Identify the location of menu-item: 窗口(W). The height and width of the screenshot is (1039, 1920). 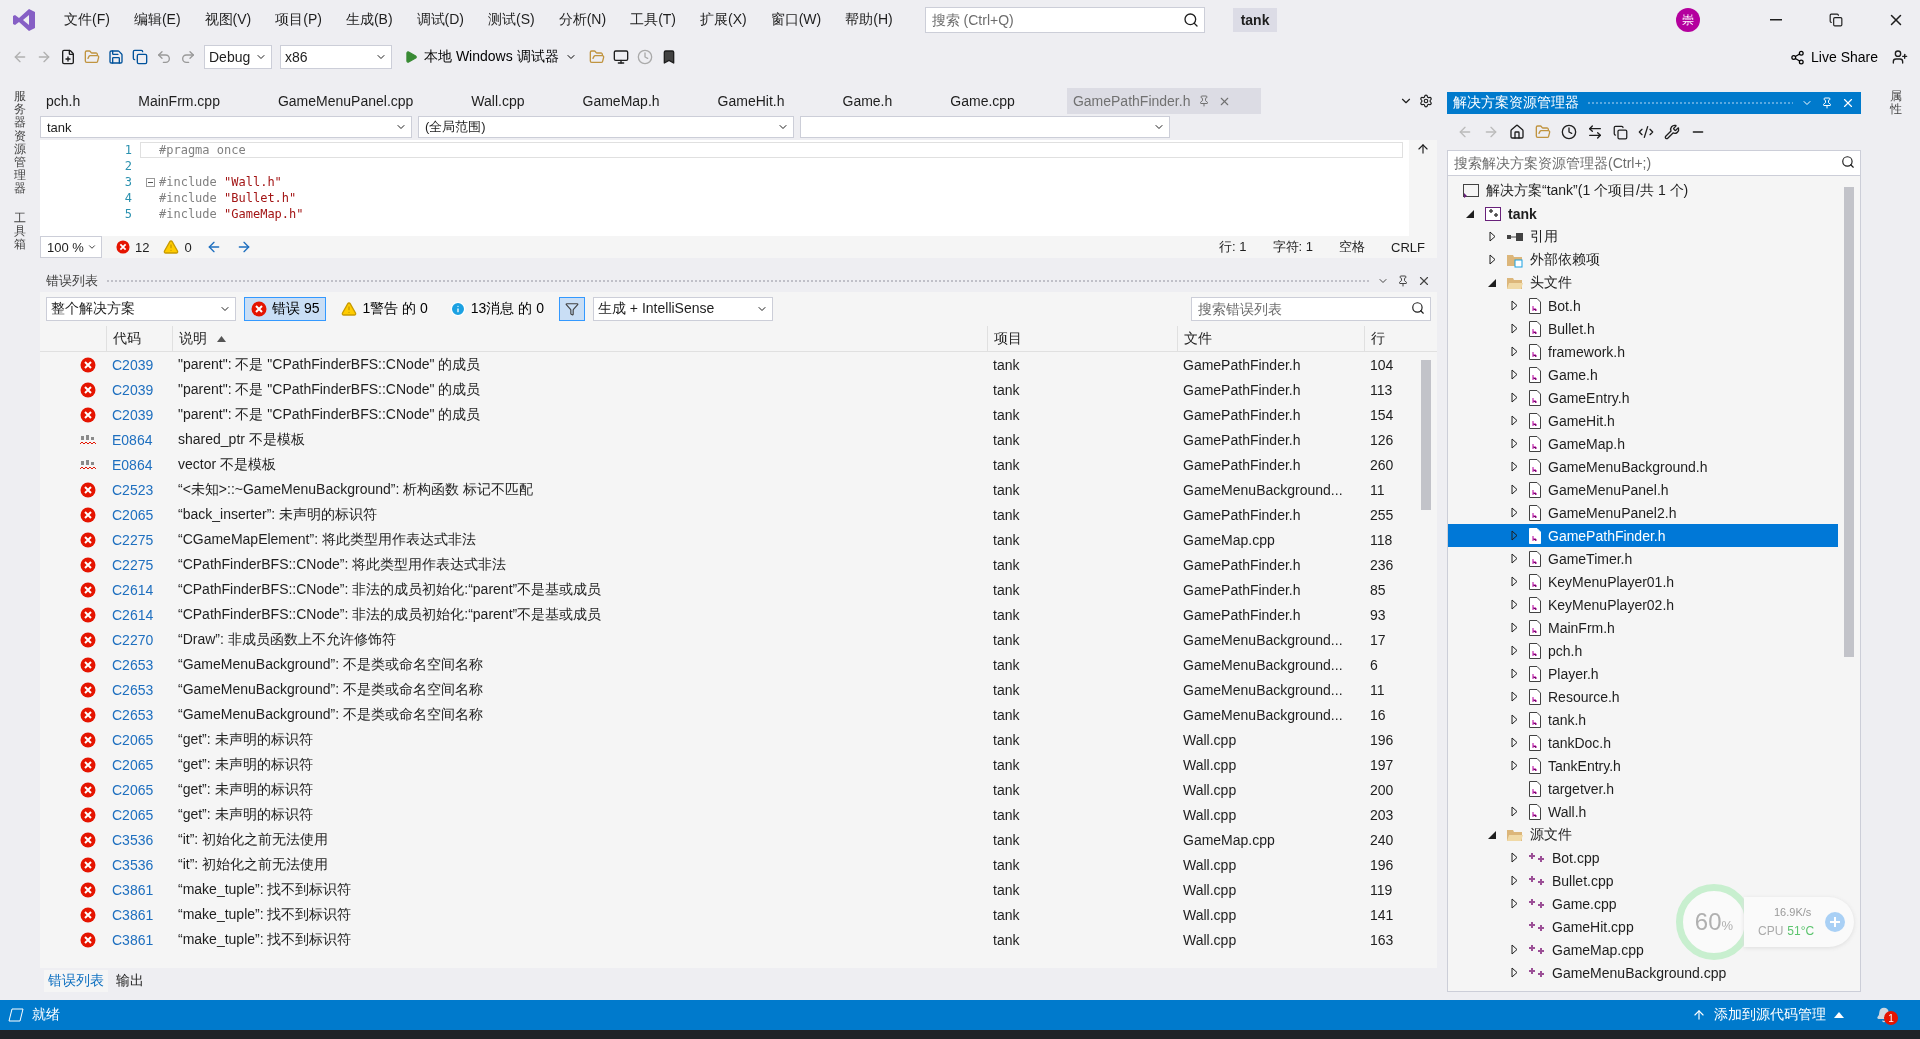
(796, 20).